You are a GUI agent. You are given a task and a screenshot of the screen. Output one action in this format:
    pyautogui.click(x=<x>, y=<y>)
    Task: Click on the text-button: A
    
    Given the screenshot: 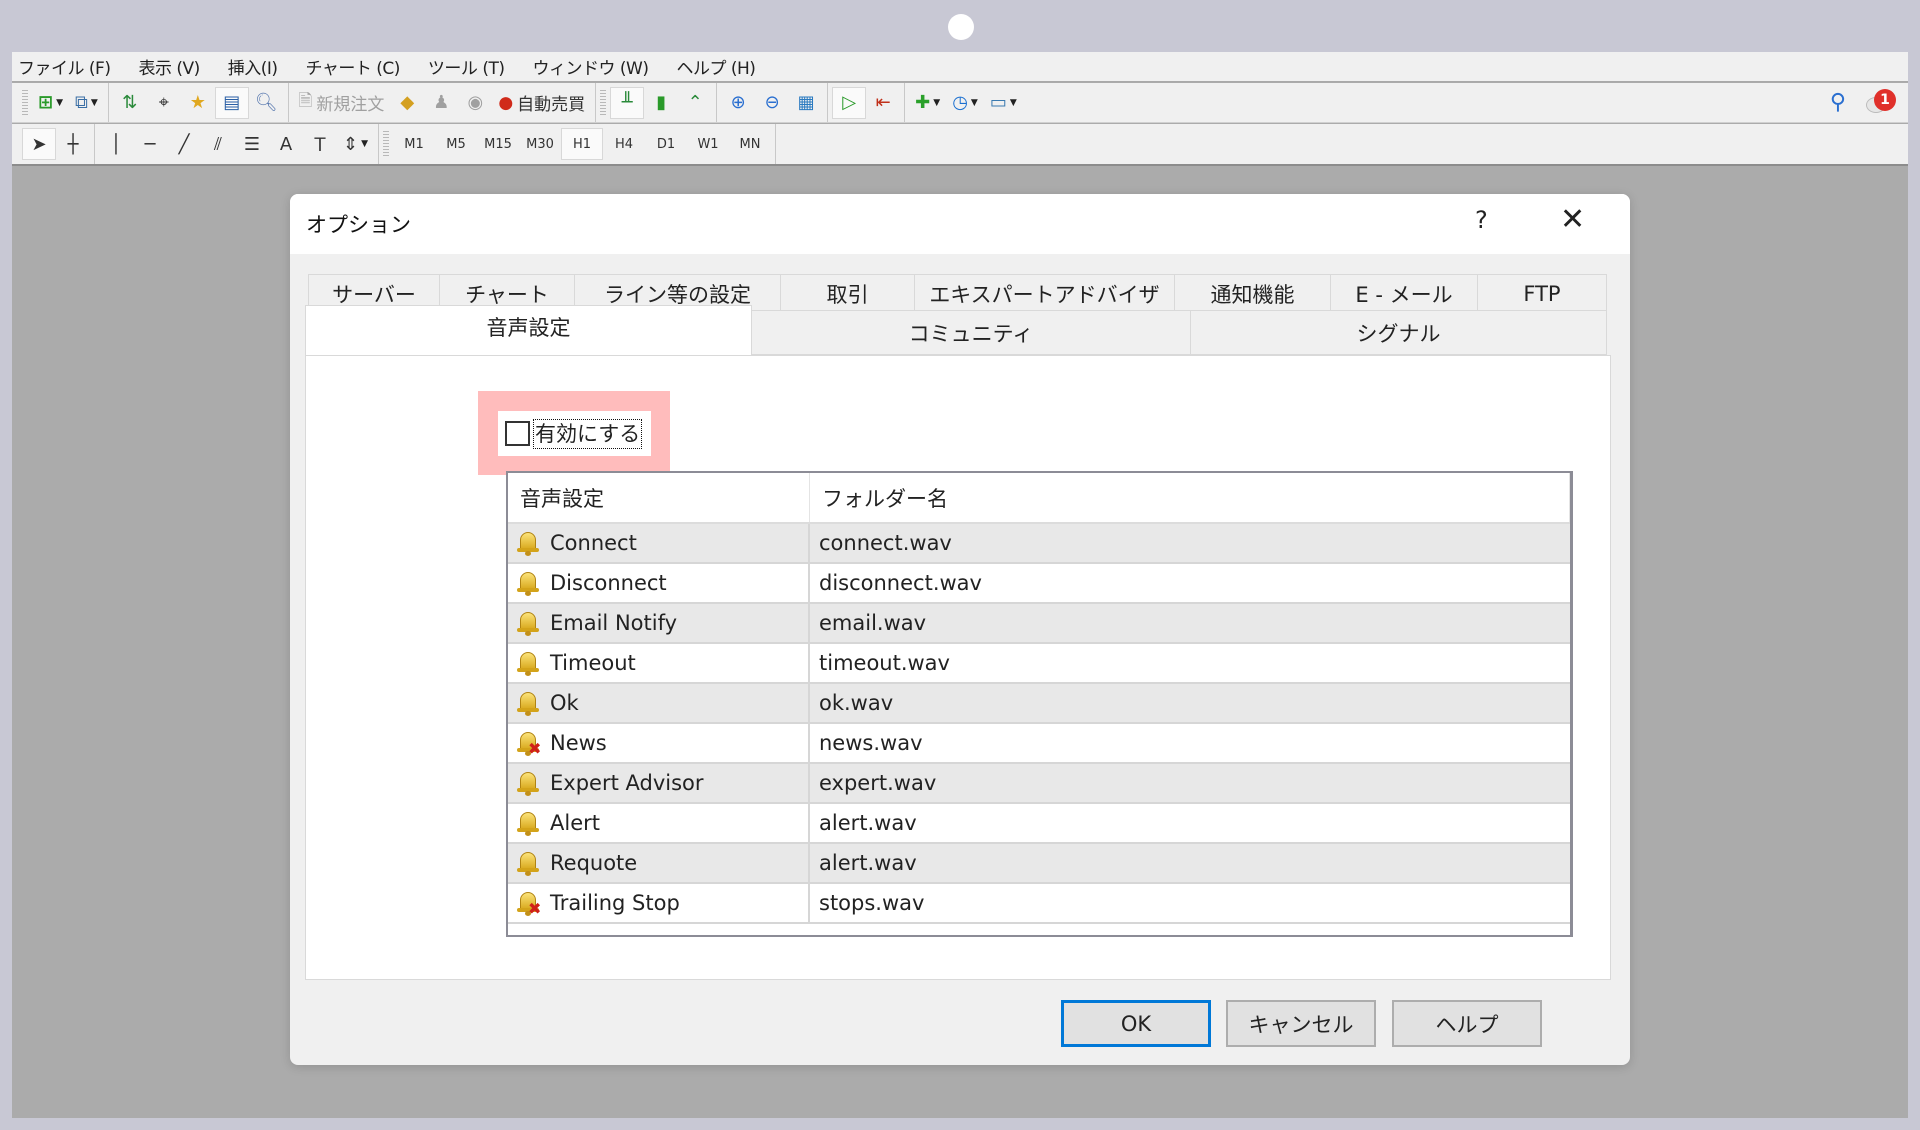 What is the action you would take?
    pyautogui.click(x=286, y=144)
    